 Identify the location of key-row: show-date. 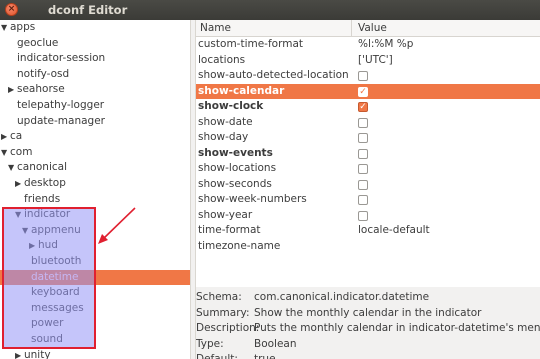
(368, 123).